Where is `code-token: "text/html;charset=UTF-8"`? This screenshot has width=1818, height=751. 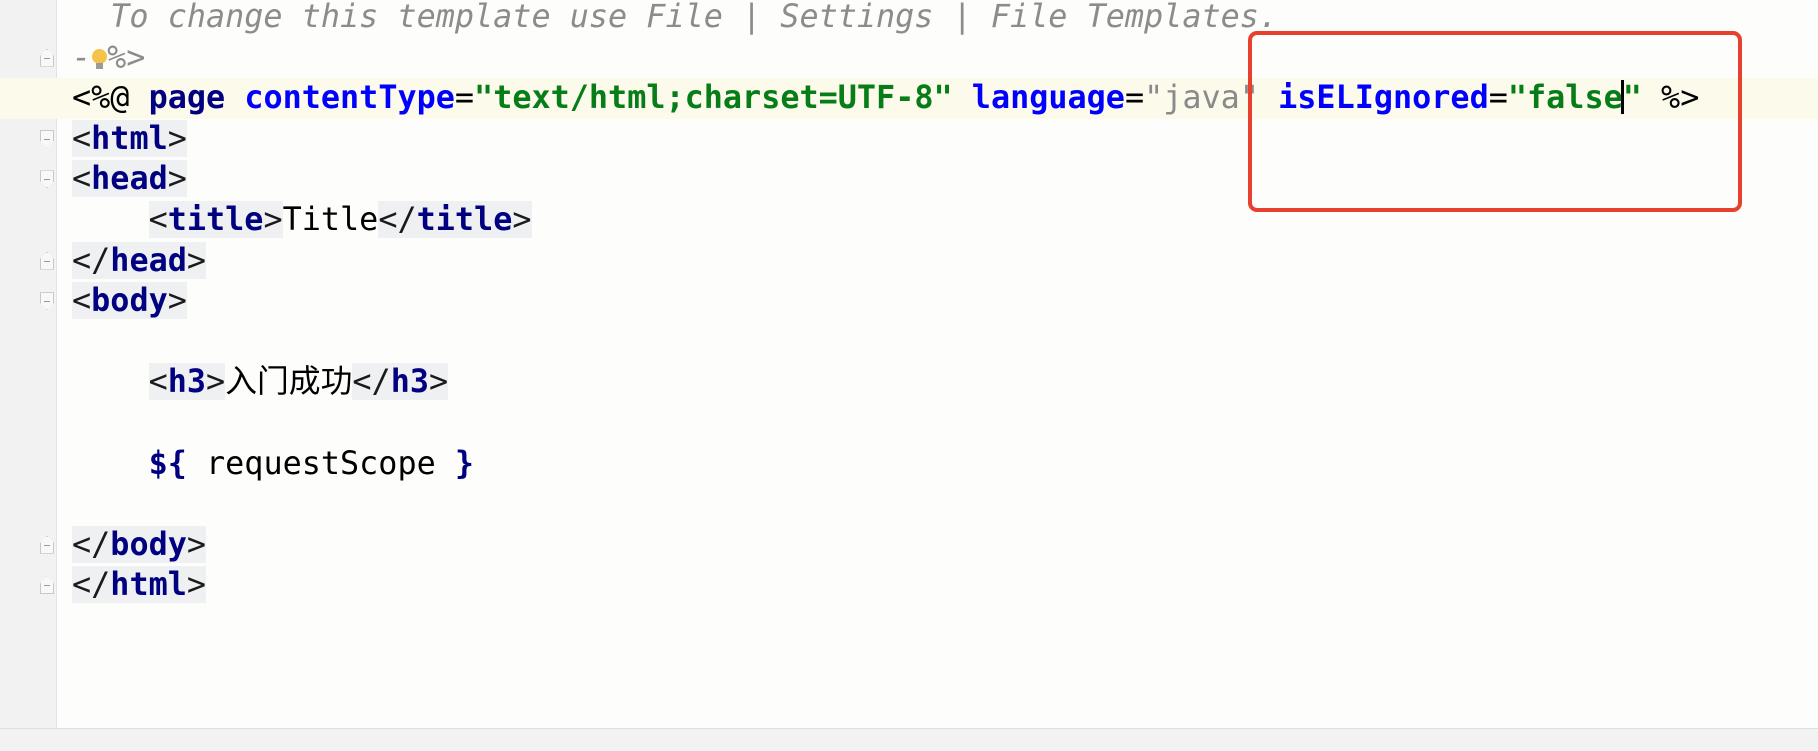
code-token: "text/html;charset=UTF-8" is located at coordinates (713, 98).